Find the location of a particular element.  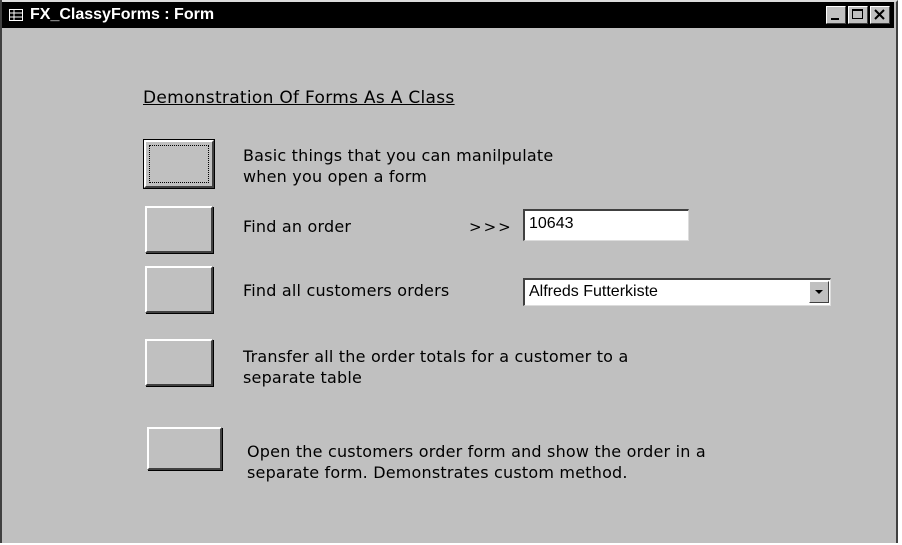

basic-things-button is located at coordinates (179, 164).